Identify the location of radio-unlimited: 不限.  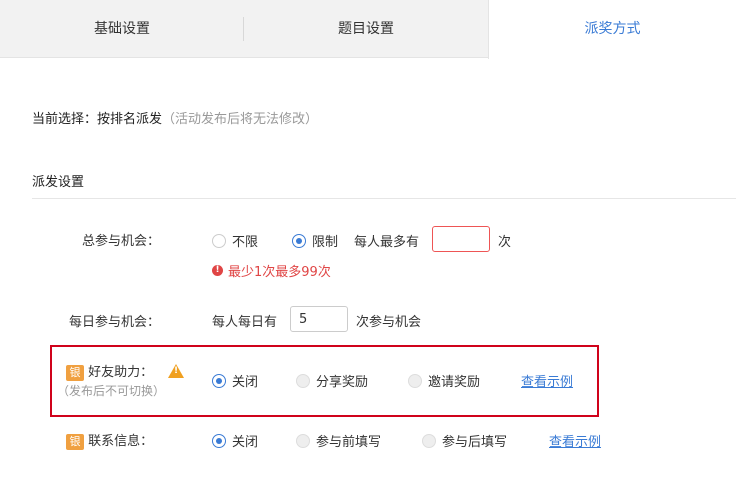
(235, 240).